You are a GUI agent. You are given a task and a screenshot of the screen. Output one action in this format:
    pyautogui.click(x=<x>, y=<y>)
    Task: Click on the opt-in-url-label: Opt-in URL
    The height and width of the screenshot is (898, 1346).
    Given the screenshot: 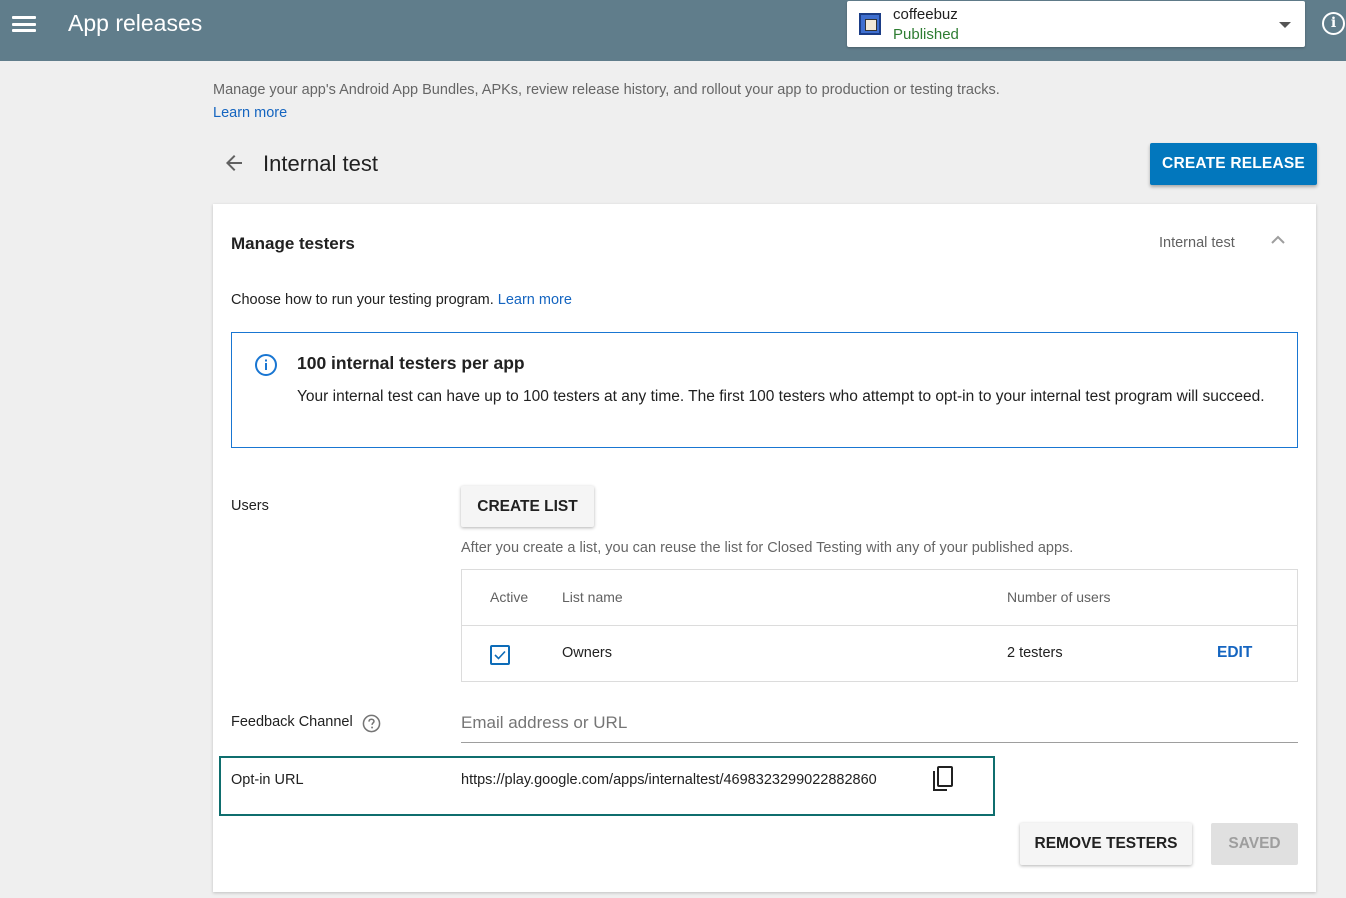 What is the action you would take?
    pyautogui.click(x=267, y=780)
    